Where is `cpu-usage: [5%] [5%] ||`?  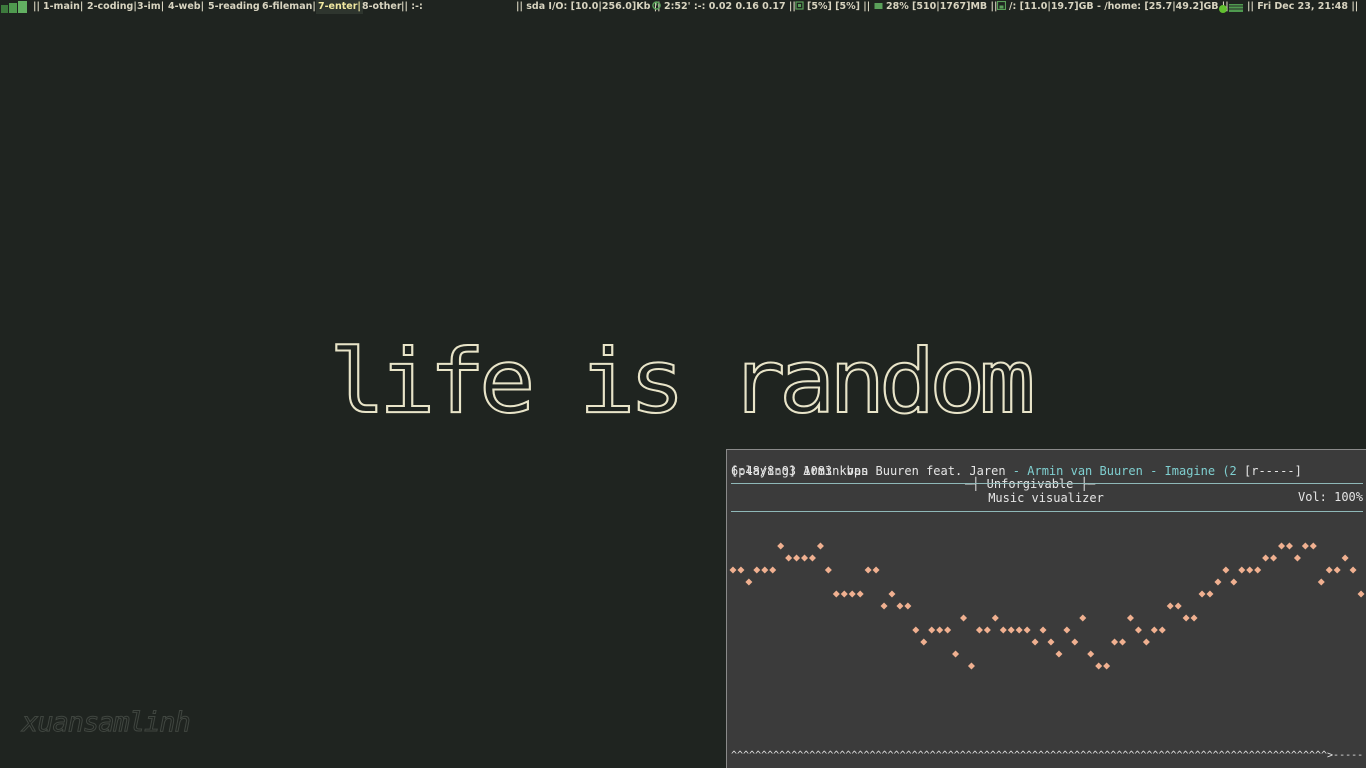
cpu-usage: [5%] [5%] || is located at coordinates (832, 7).